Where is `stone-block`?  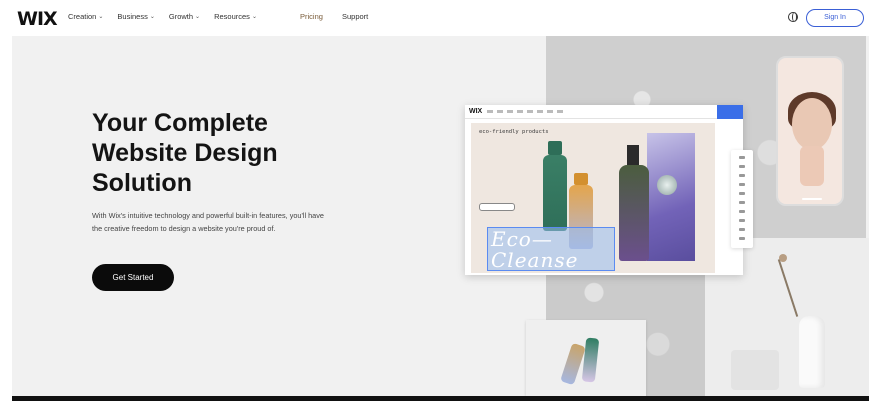
stone-block is located at coordinates (755, 370).